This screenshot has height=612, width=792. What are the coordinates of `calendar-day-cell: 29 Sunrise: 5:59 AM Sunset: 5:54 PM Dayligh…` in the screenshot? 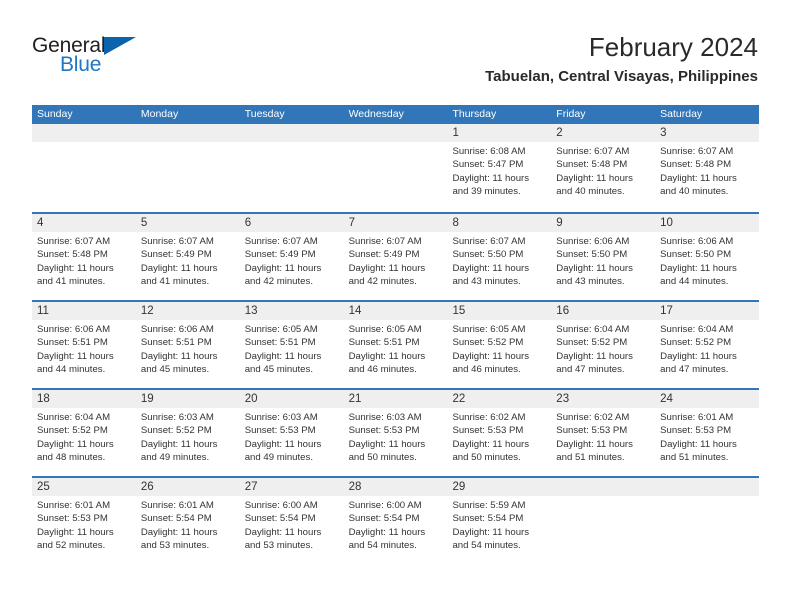 It's located at (499, 521).